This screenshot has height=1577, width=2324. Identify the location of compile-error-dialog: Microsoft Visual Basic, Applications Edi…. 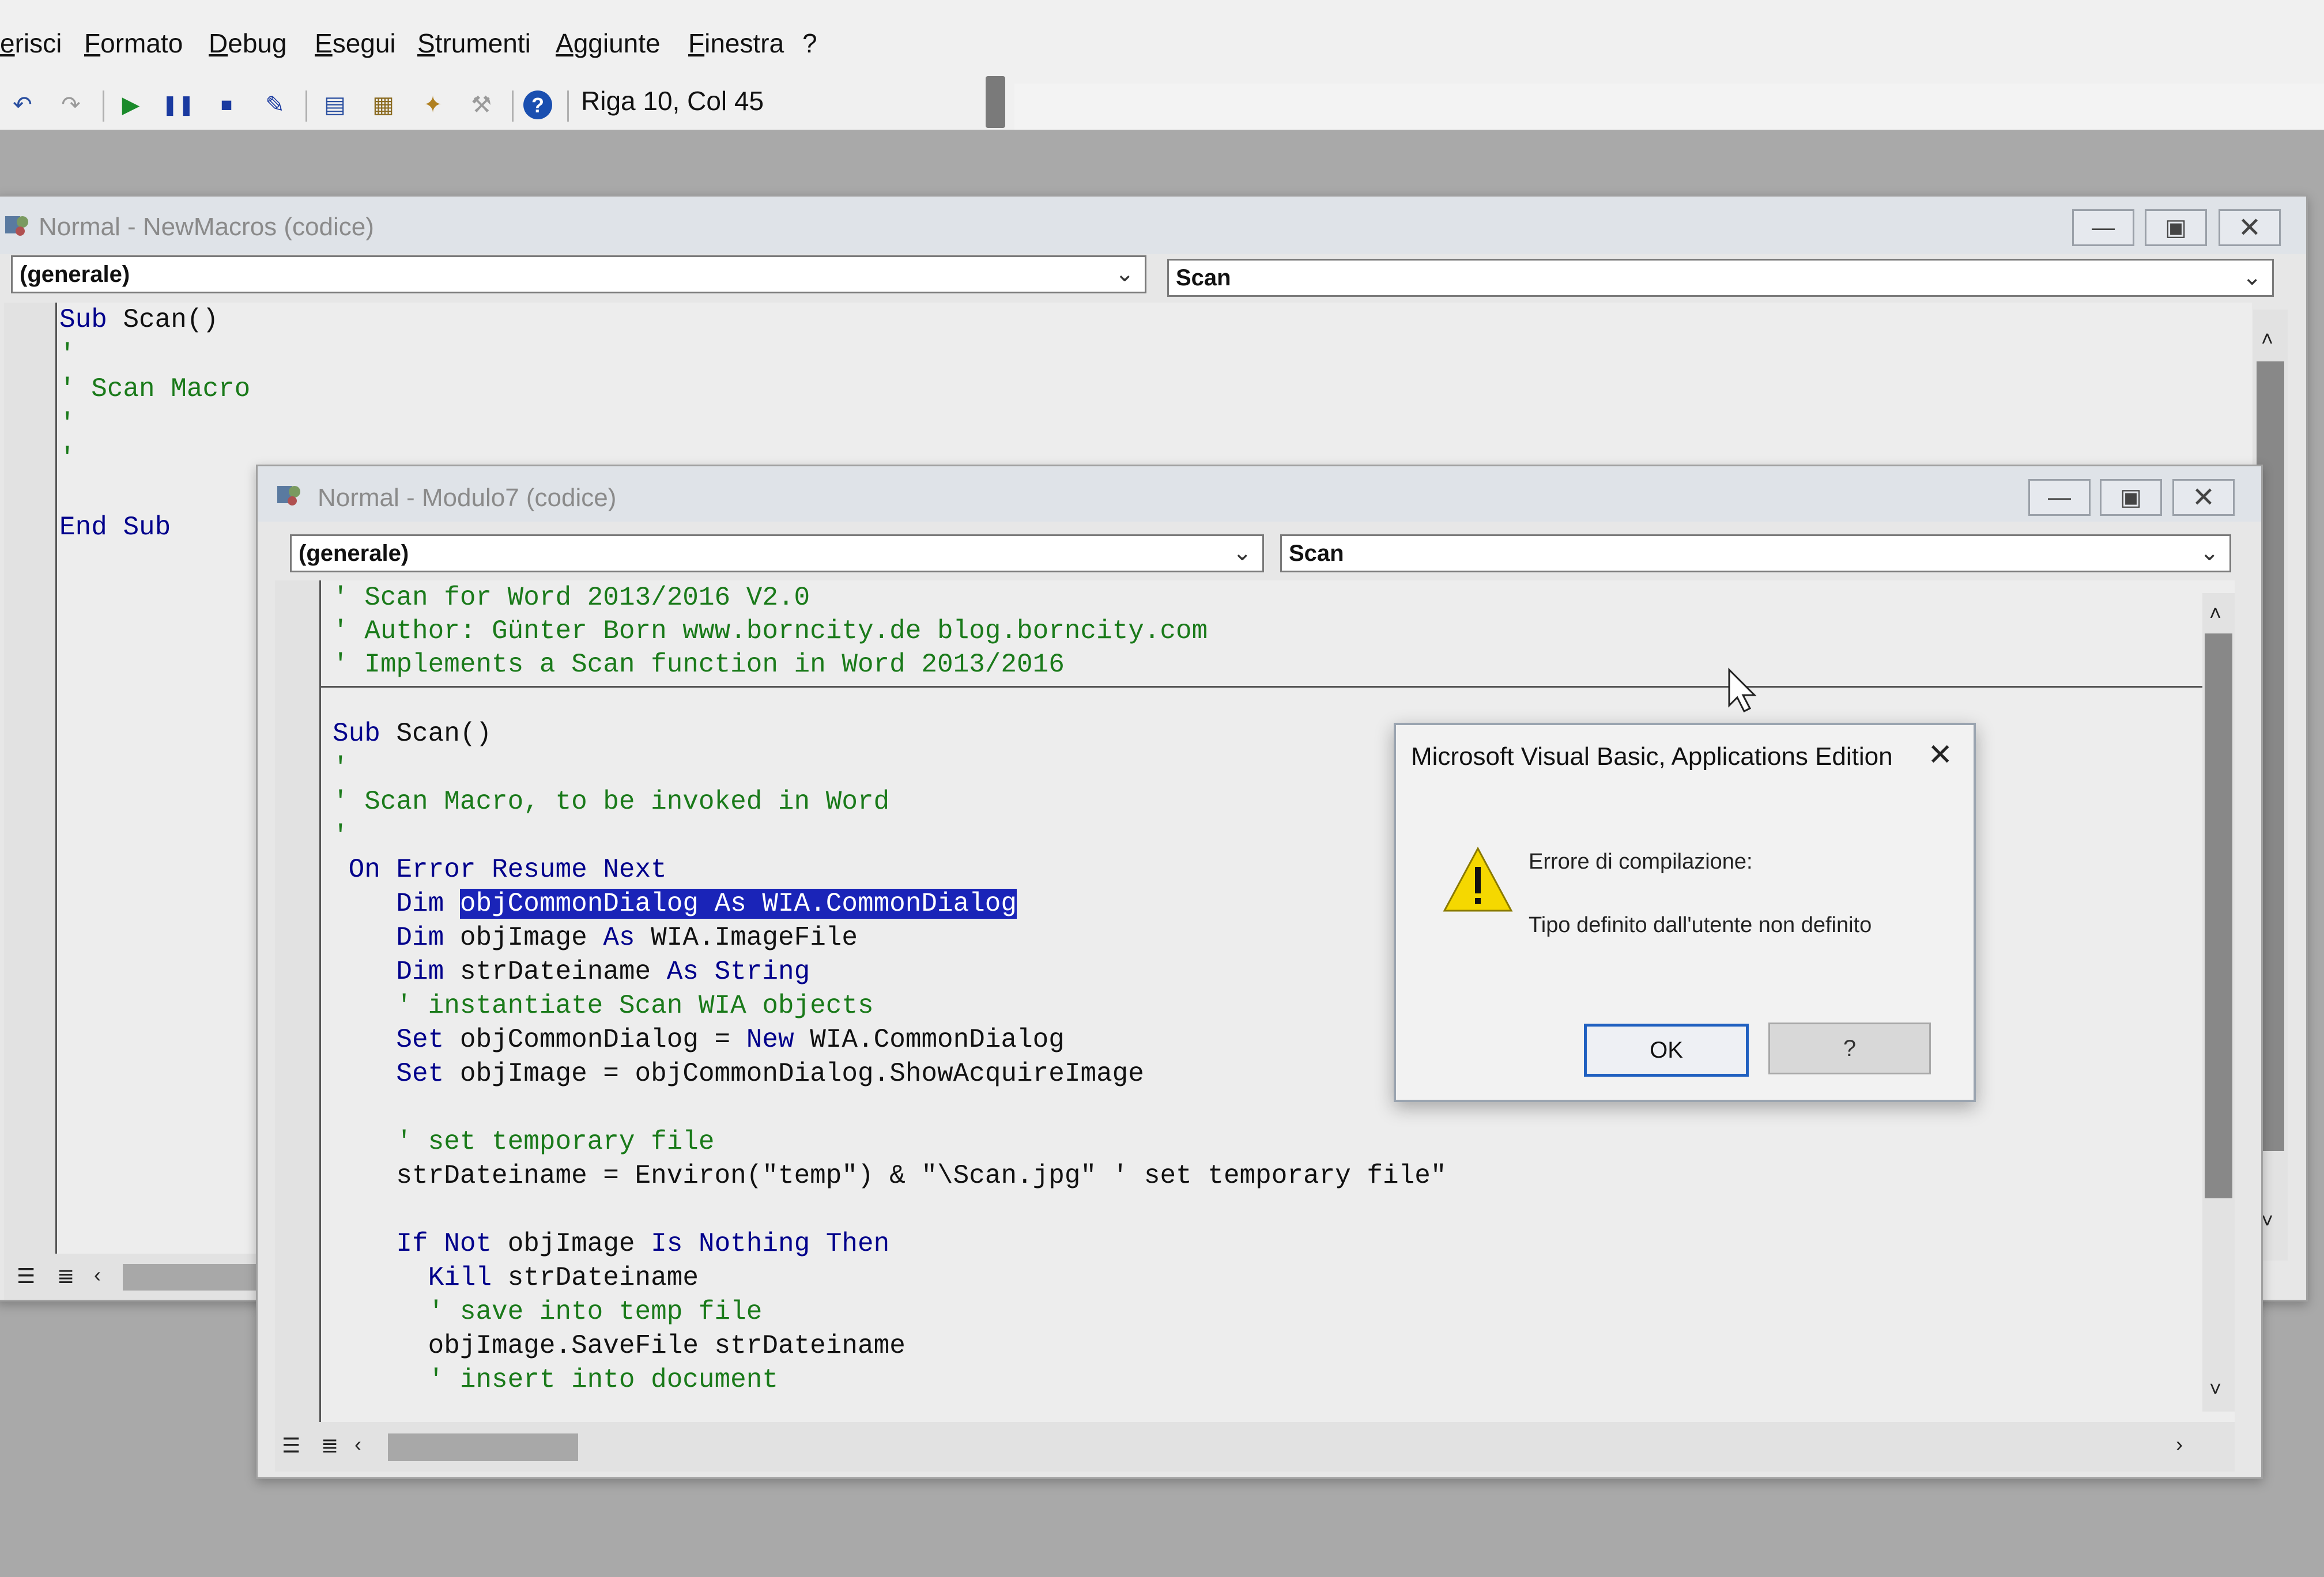
(1685, 912).